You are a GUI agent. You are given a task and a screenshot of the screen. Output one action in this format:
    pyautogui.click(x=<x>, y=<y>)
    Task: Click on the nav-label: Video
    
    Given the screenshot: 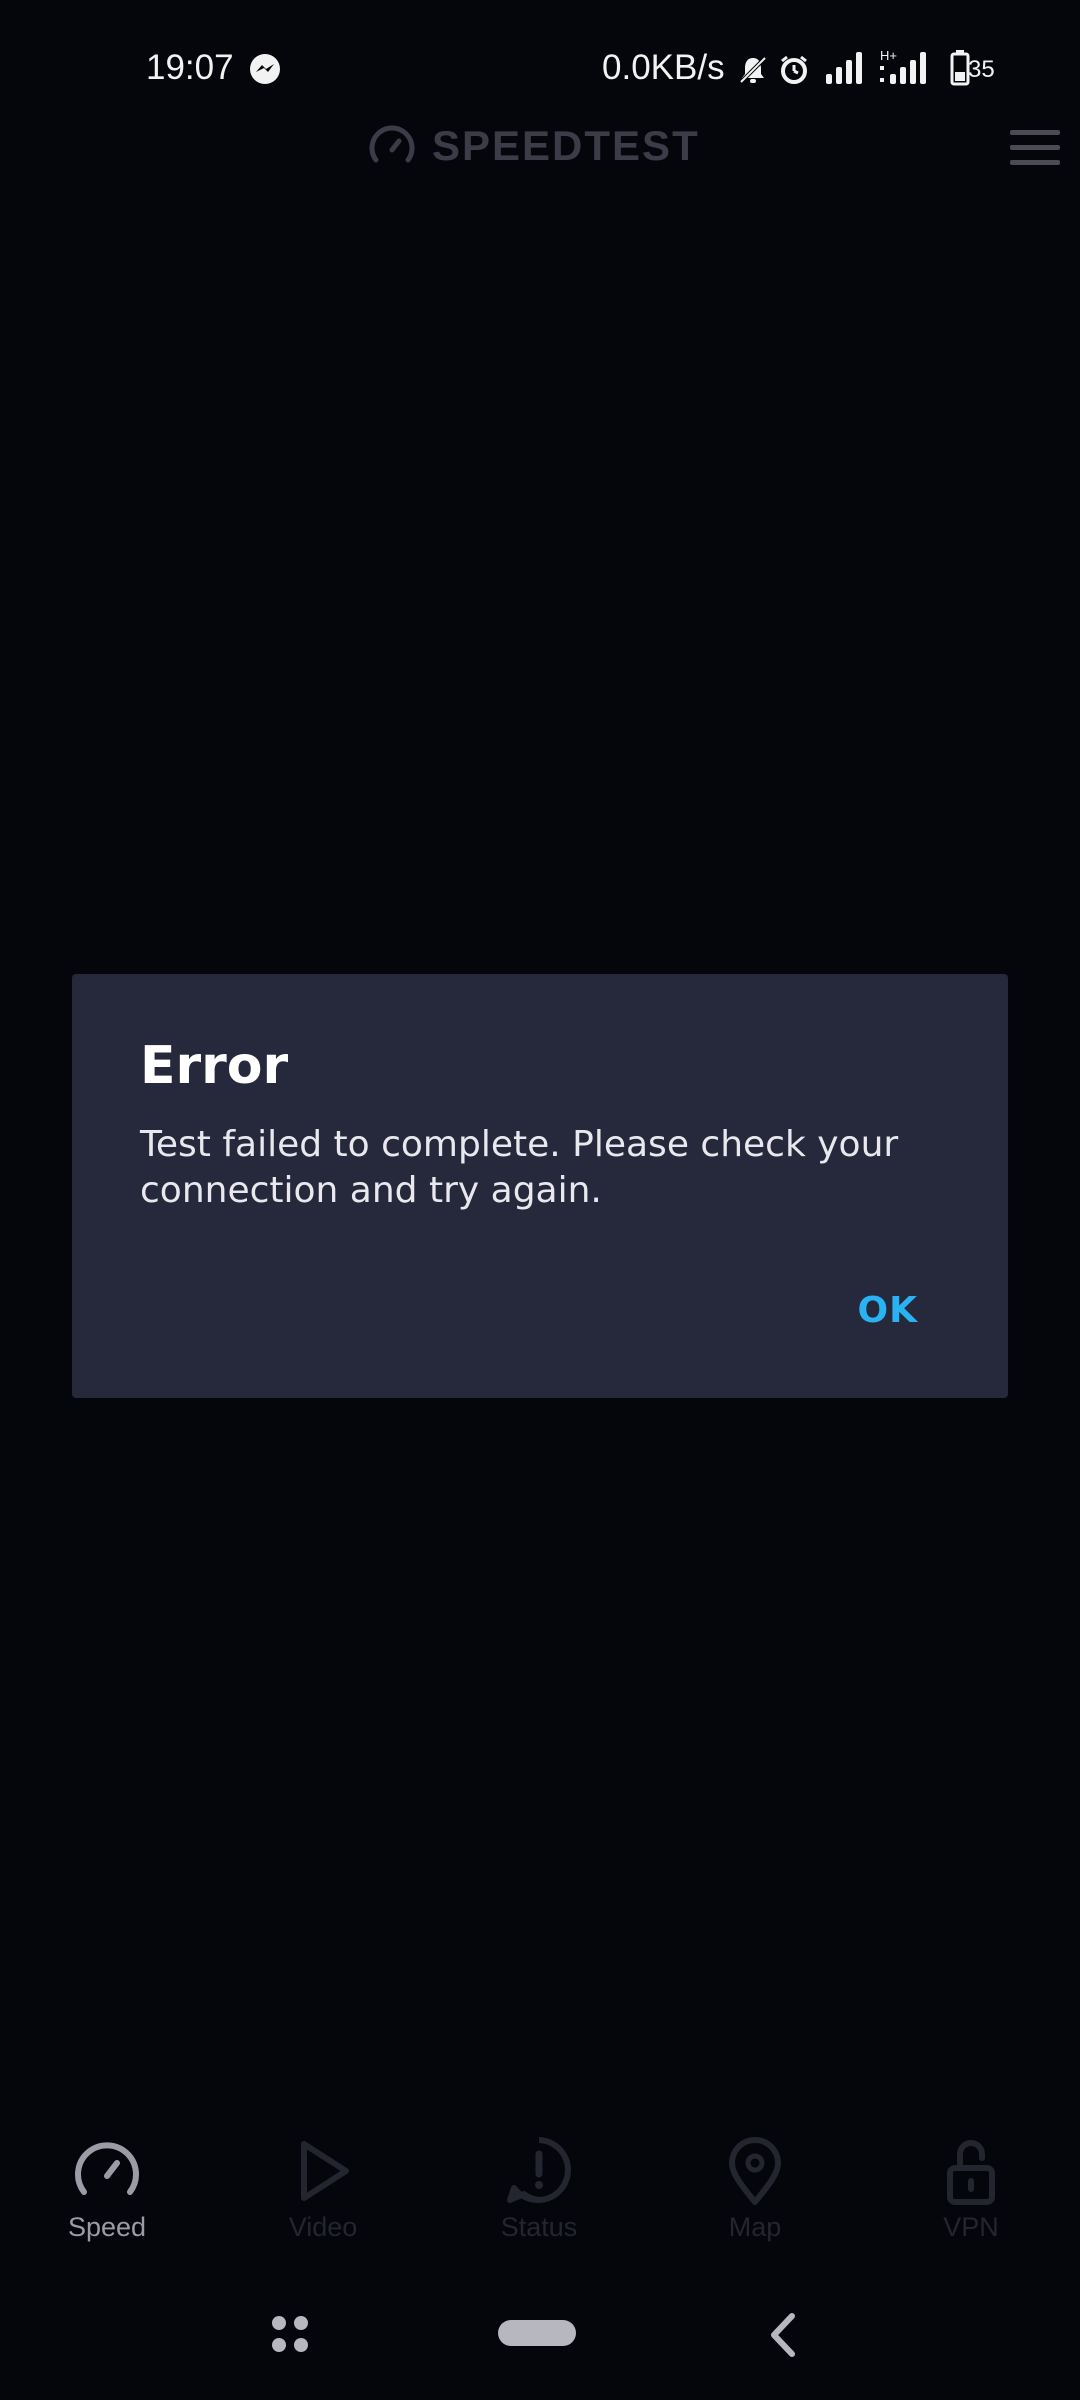 What is the action you would take?
    pyautogui.click(x=323, y=2227)
    